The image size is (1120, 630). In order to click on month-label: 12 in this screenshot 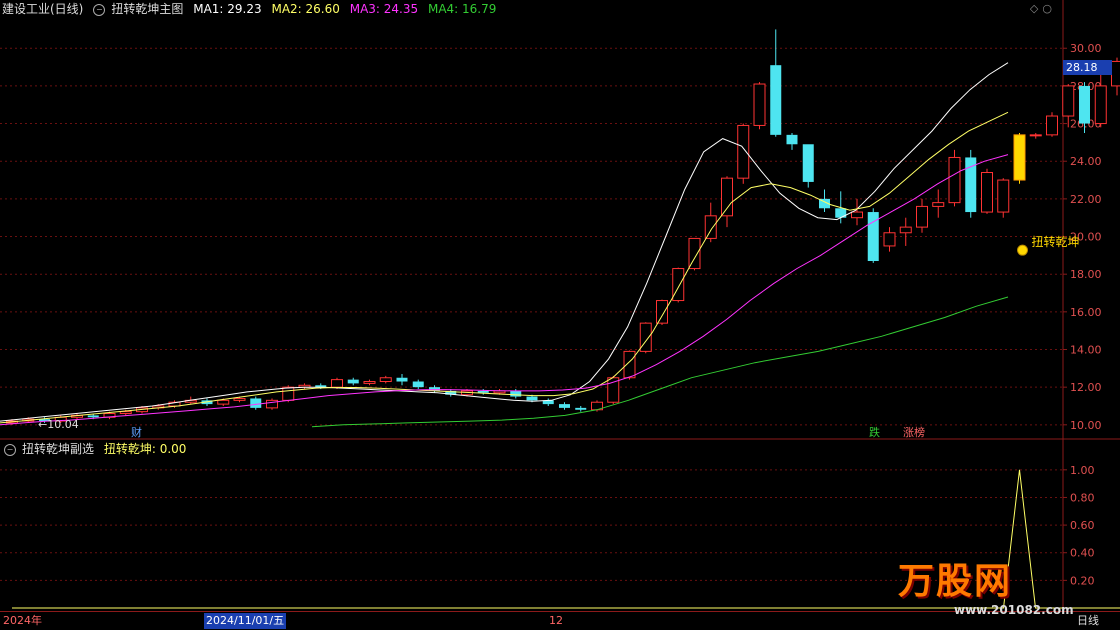, I will do `click(556, 621)`.